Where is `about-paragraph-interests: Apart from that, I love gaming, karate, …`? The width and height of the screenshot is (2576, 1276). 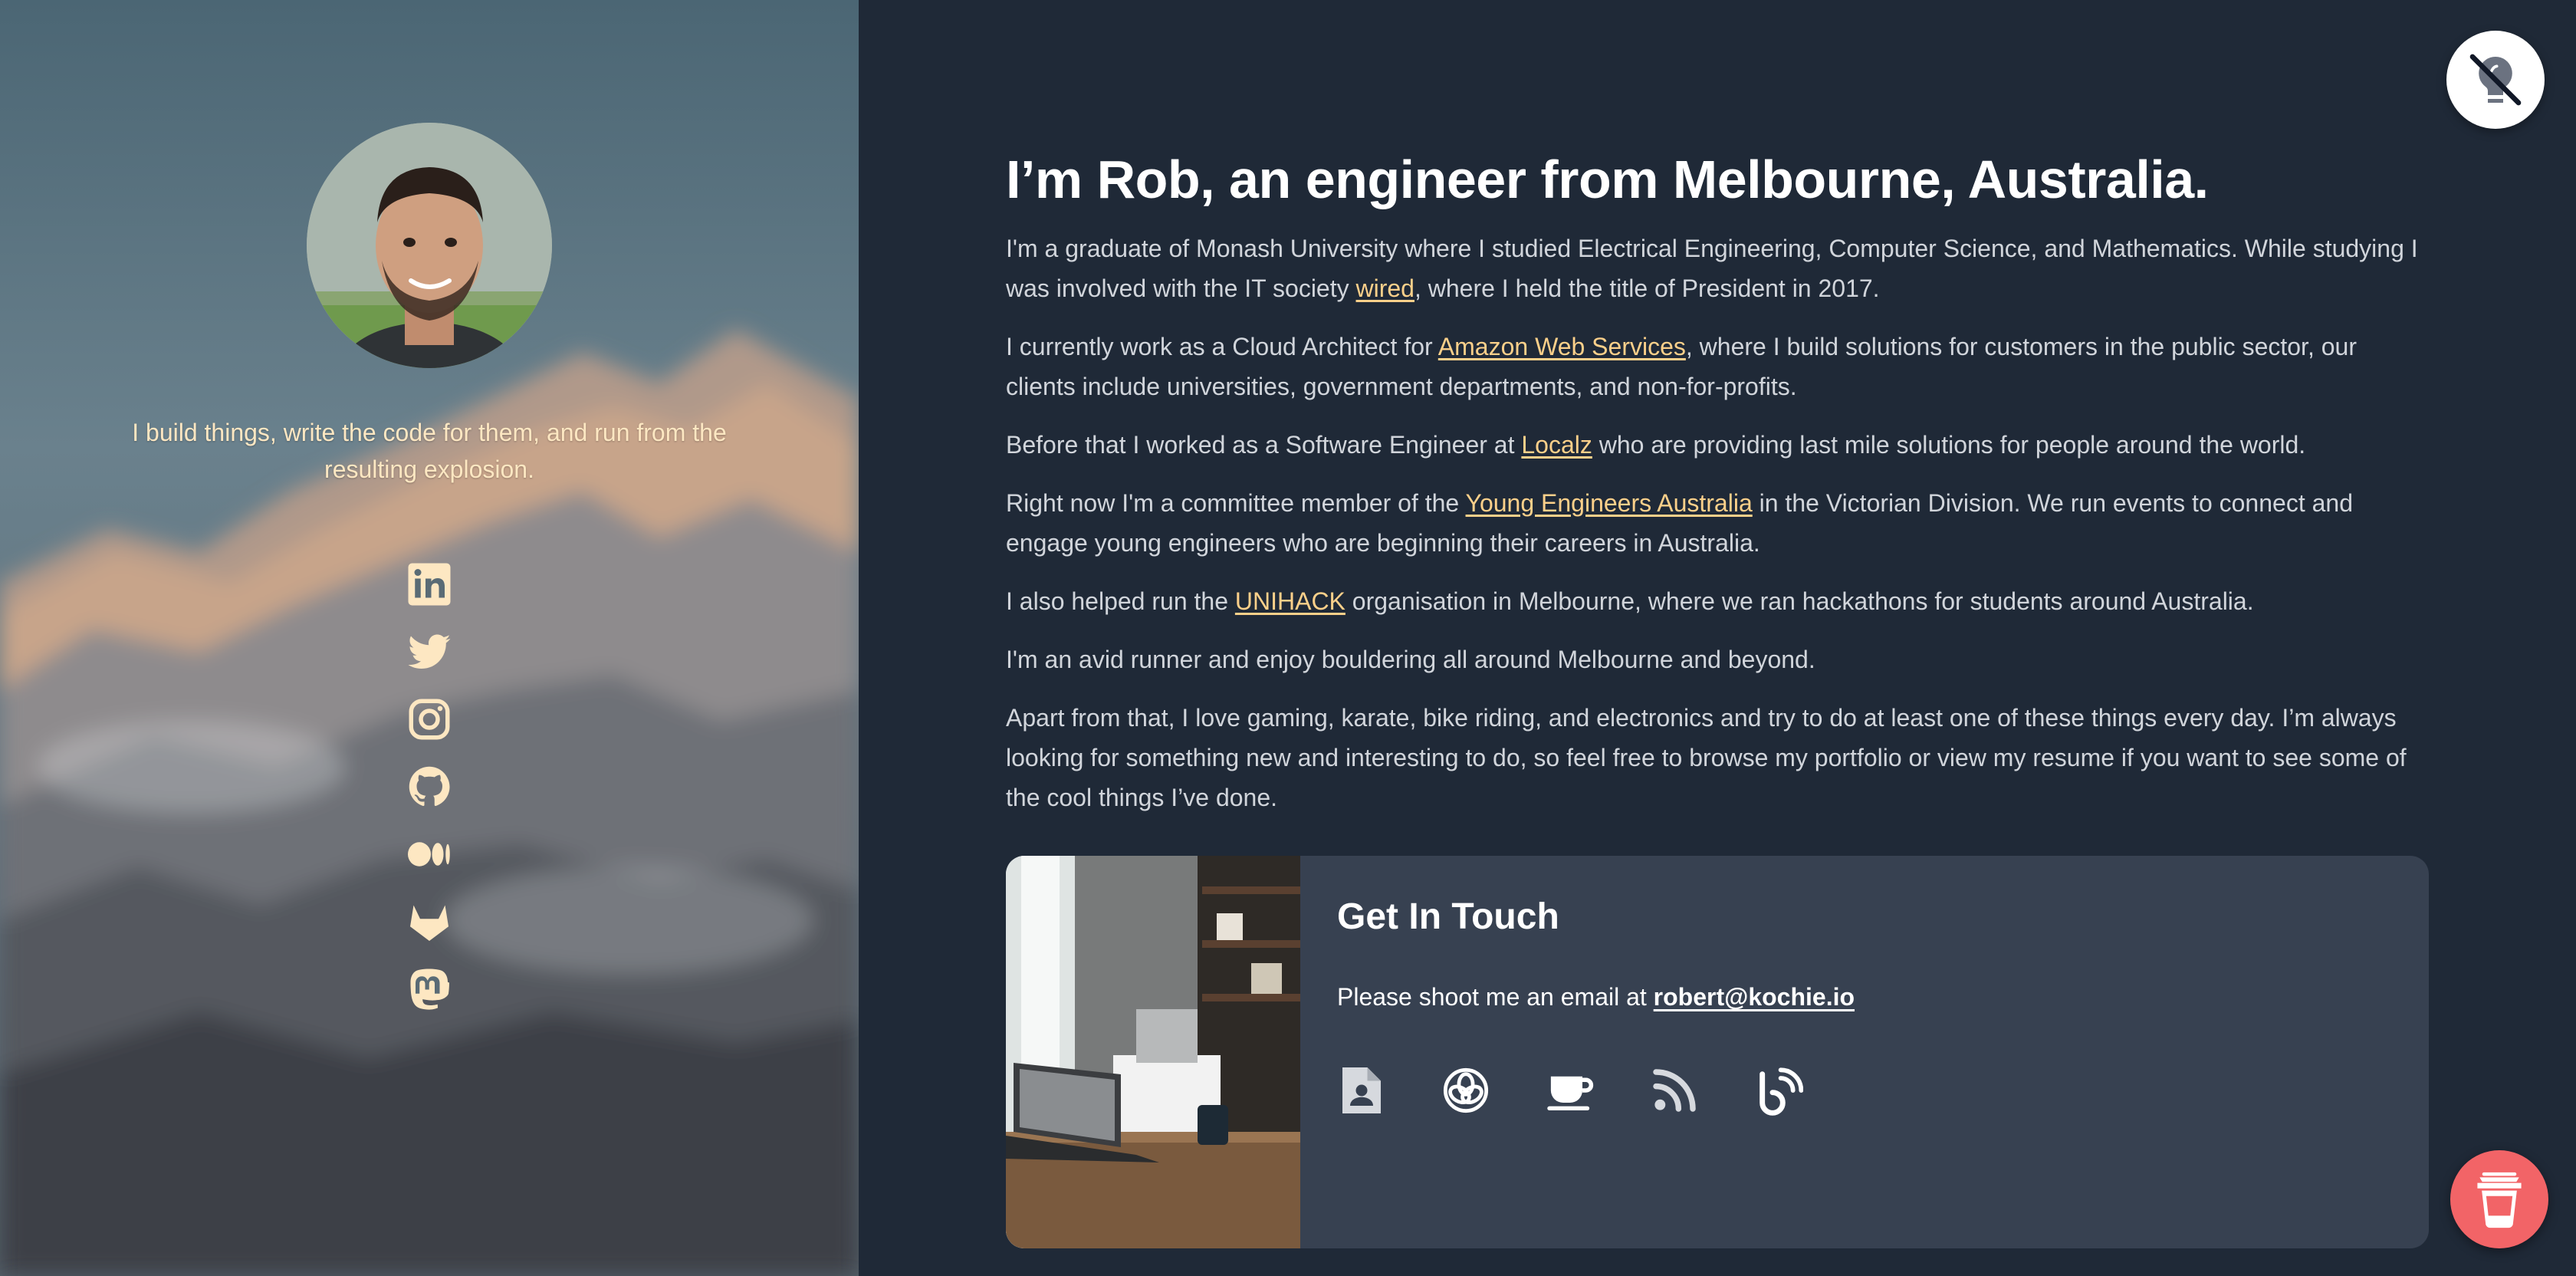 about-paragraph-interests: Apart from that, I love gaming, karate, … is located at coordinates (1707, 757).